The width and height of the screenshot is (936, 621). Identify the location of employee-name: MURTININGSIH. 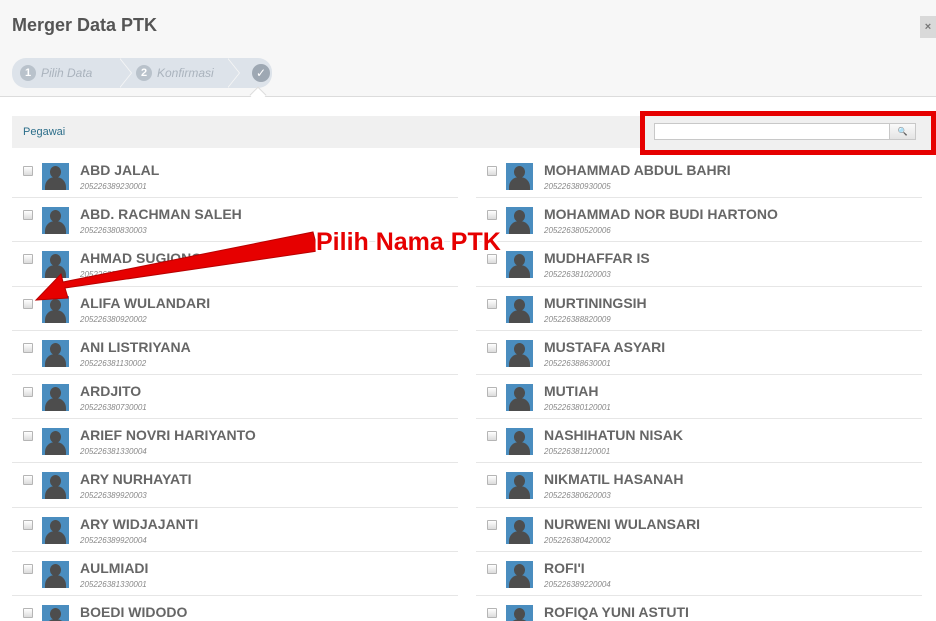
(595, 302).